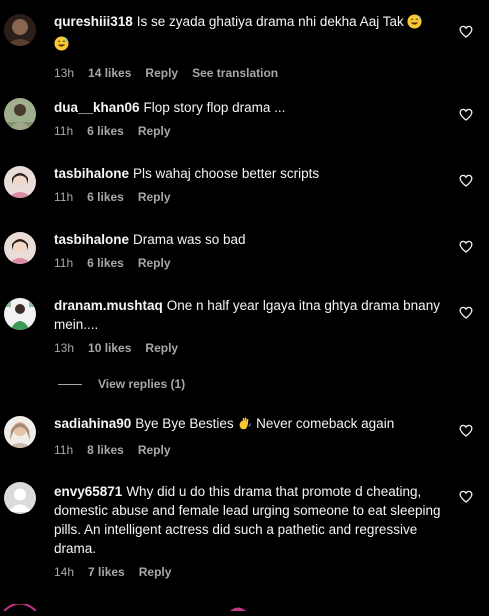 The width and height of the screenshot is (489, 616). I want to click on comment-likes: 10 likes, so click(109, 348).